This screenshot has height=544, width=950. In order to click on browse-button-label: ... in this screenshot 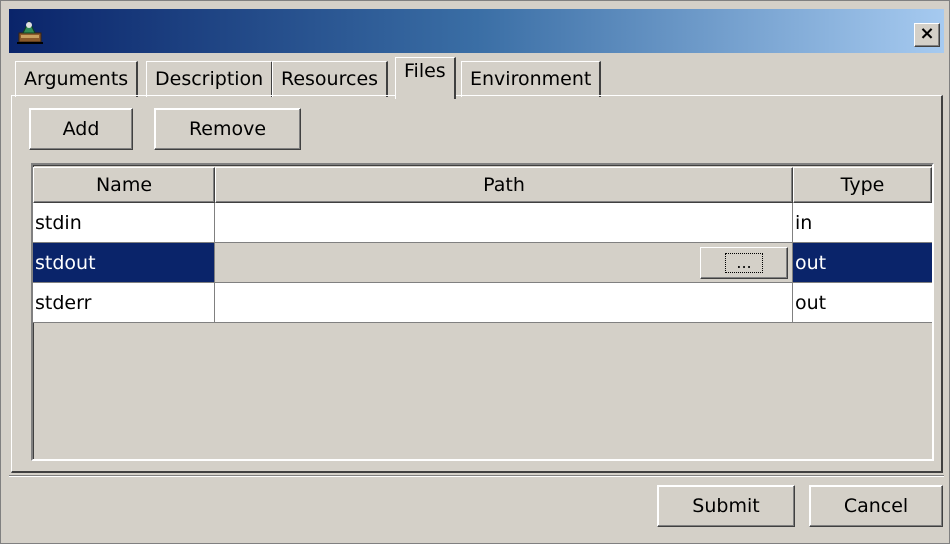, I will do `click(744, 263)`.